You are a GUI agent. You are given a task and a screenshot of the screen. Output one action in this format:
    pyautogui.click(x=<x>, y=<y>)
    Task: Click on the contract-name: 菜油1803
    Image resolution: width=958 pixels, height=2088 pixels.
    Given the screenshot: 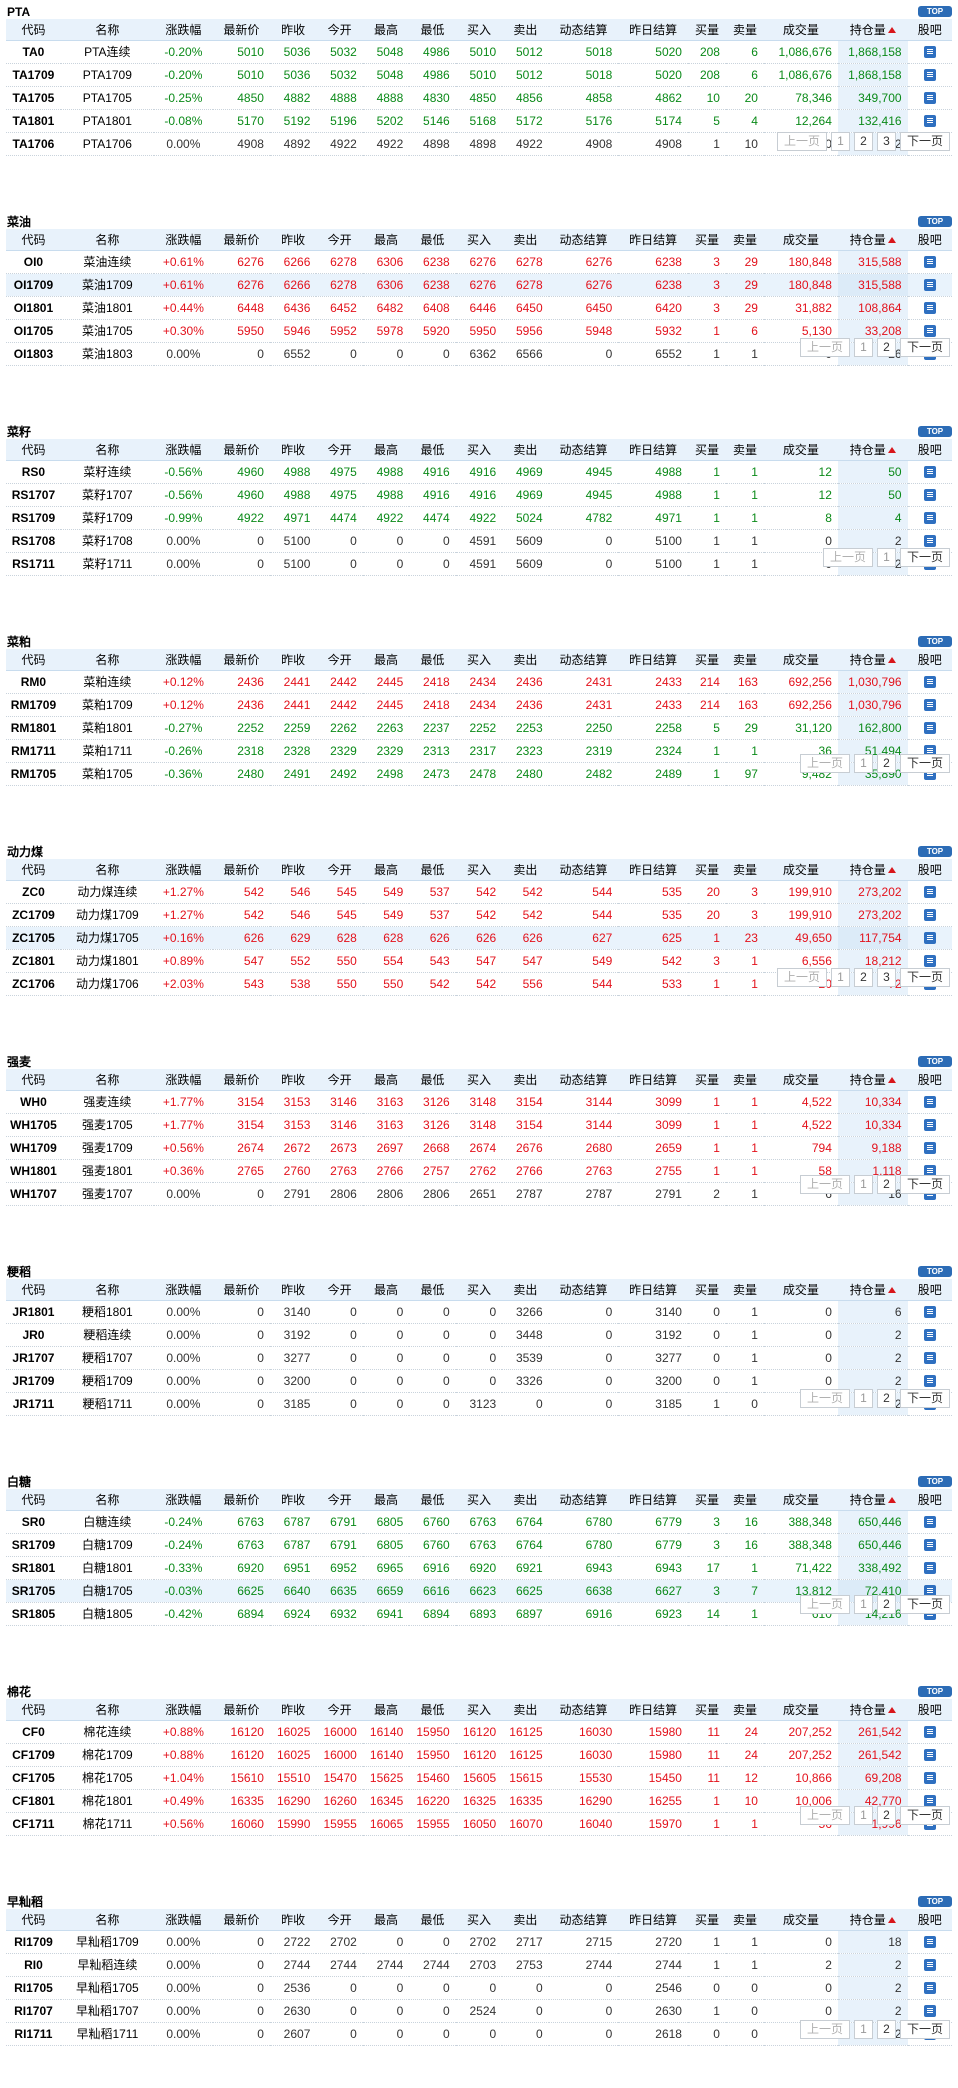 What is the action you would take?
    pyautogui.click(x=107, y=354)
    